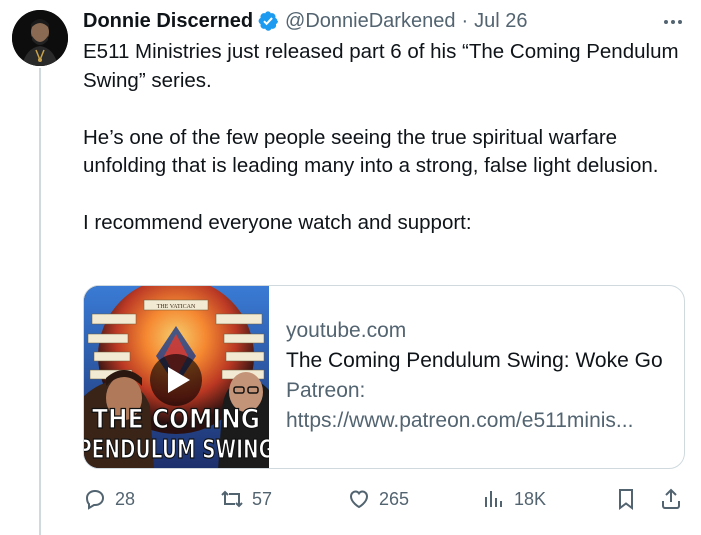 The image size is (701, 535). What do you see at coordinates (246, 499) in the screenshot?
I see `repost-button: 57` at bounding box center [246, 499].